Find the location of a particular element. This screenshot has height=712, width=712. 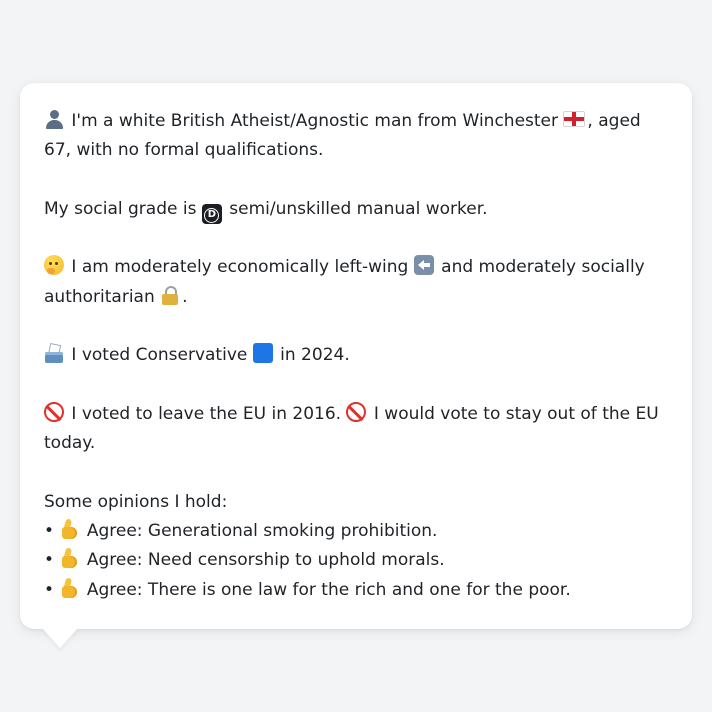

speech-bubble-tail is located at coordinates (60, 638).